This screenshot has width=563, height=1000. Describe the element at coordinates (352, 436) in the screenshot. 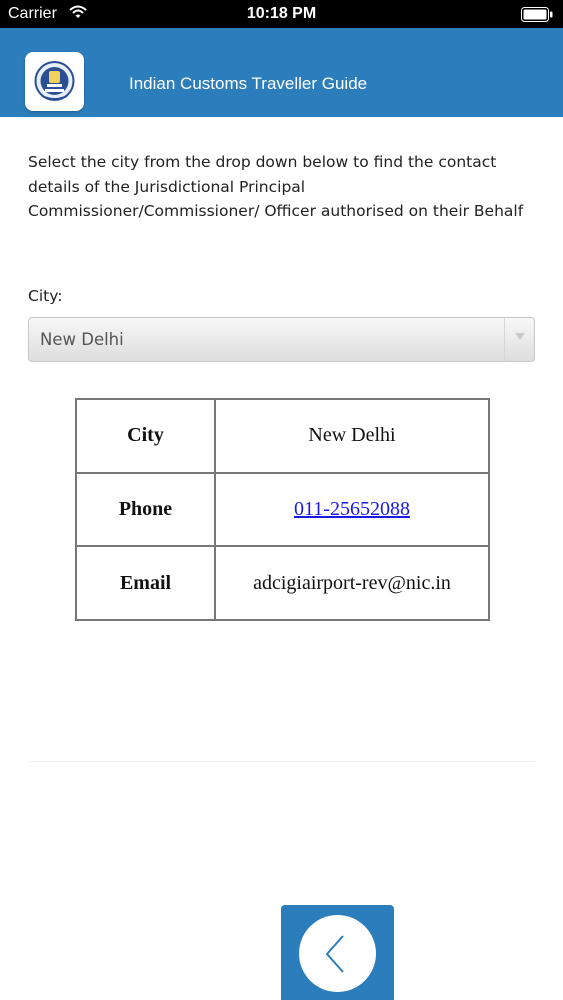

I see `table-value-city: New Delhi` at that location.